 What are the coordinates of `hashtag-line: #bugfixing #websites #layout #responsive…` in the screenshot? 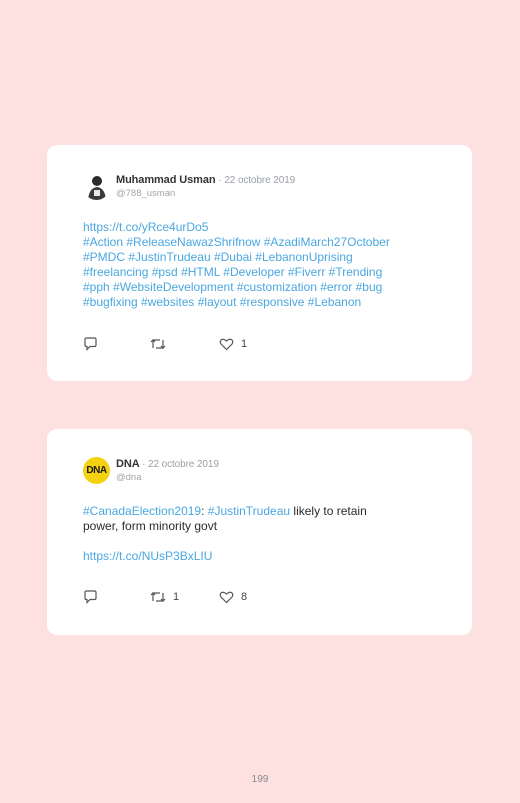 It's located at (258, 302).